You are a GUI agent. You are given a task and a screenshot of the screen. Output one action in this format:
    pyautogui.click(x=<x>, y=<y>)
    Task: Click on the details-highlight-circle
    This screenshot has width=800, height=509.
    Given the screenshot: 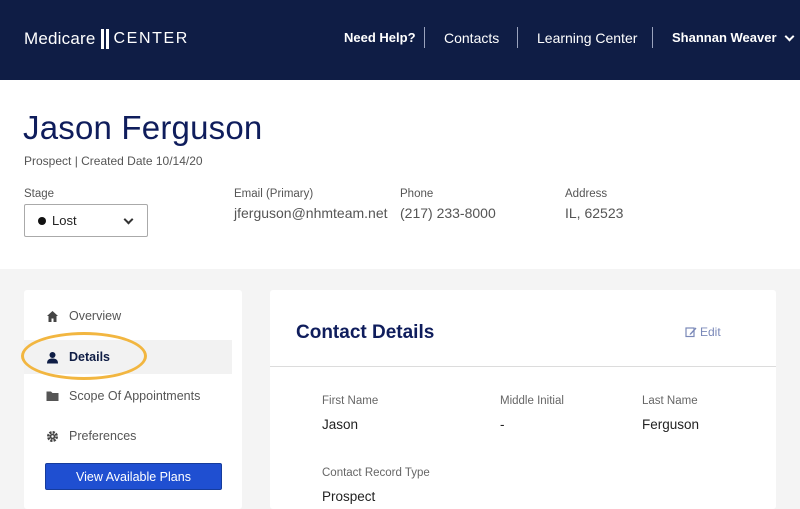 What is the action you would take?
    pyautogui.click(x=84, y=356)
    